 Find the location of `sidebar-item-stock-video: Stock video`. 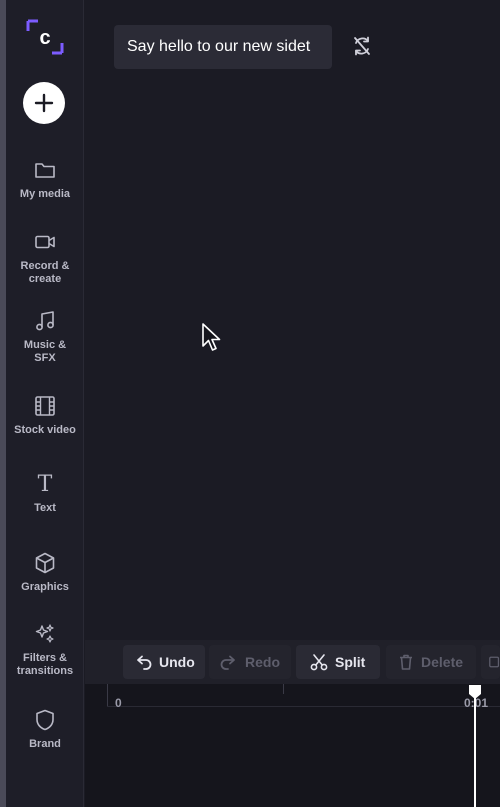

sidebar-item-stock-video: Stock video is located at coordinates (45, 415).